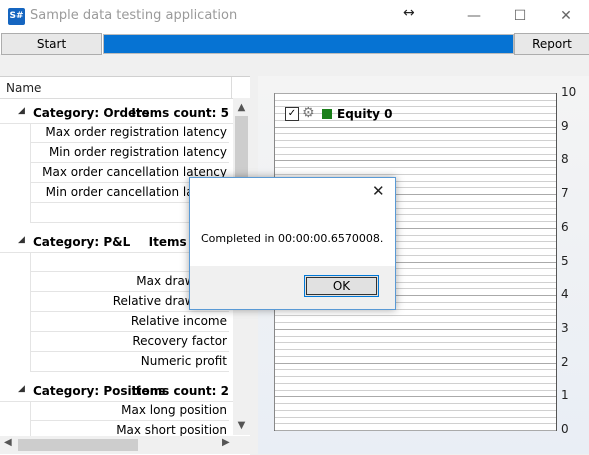 This screenshot has height=455, width=589. Describe the element at coordinates (8, 442) in the screenshot. I see `scroll-left-icon: ◀` at that location.